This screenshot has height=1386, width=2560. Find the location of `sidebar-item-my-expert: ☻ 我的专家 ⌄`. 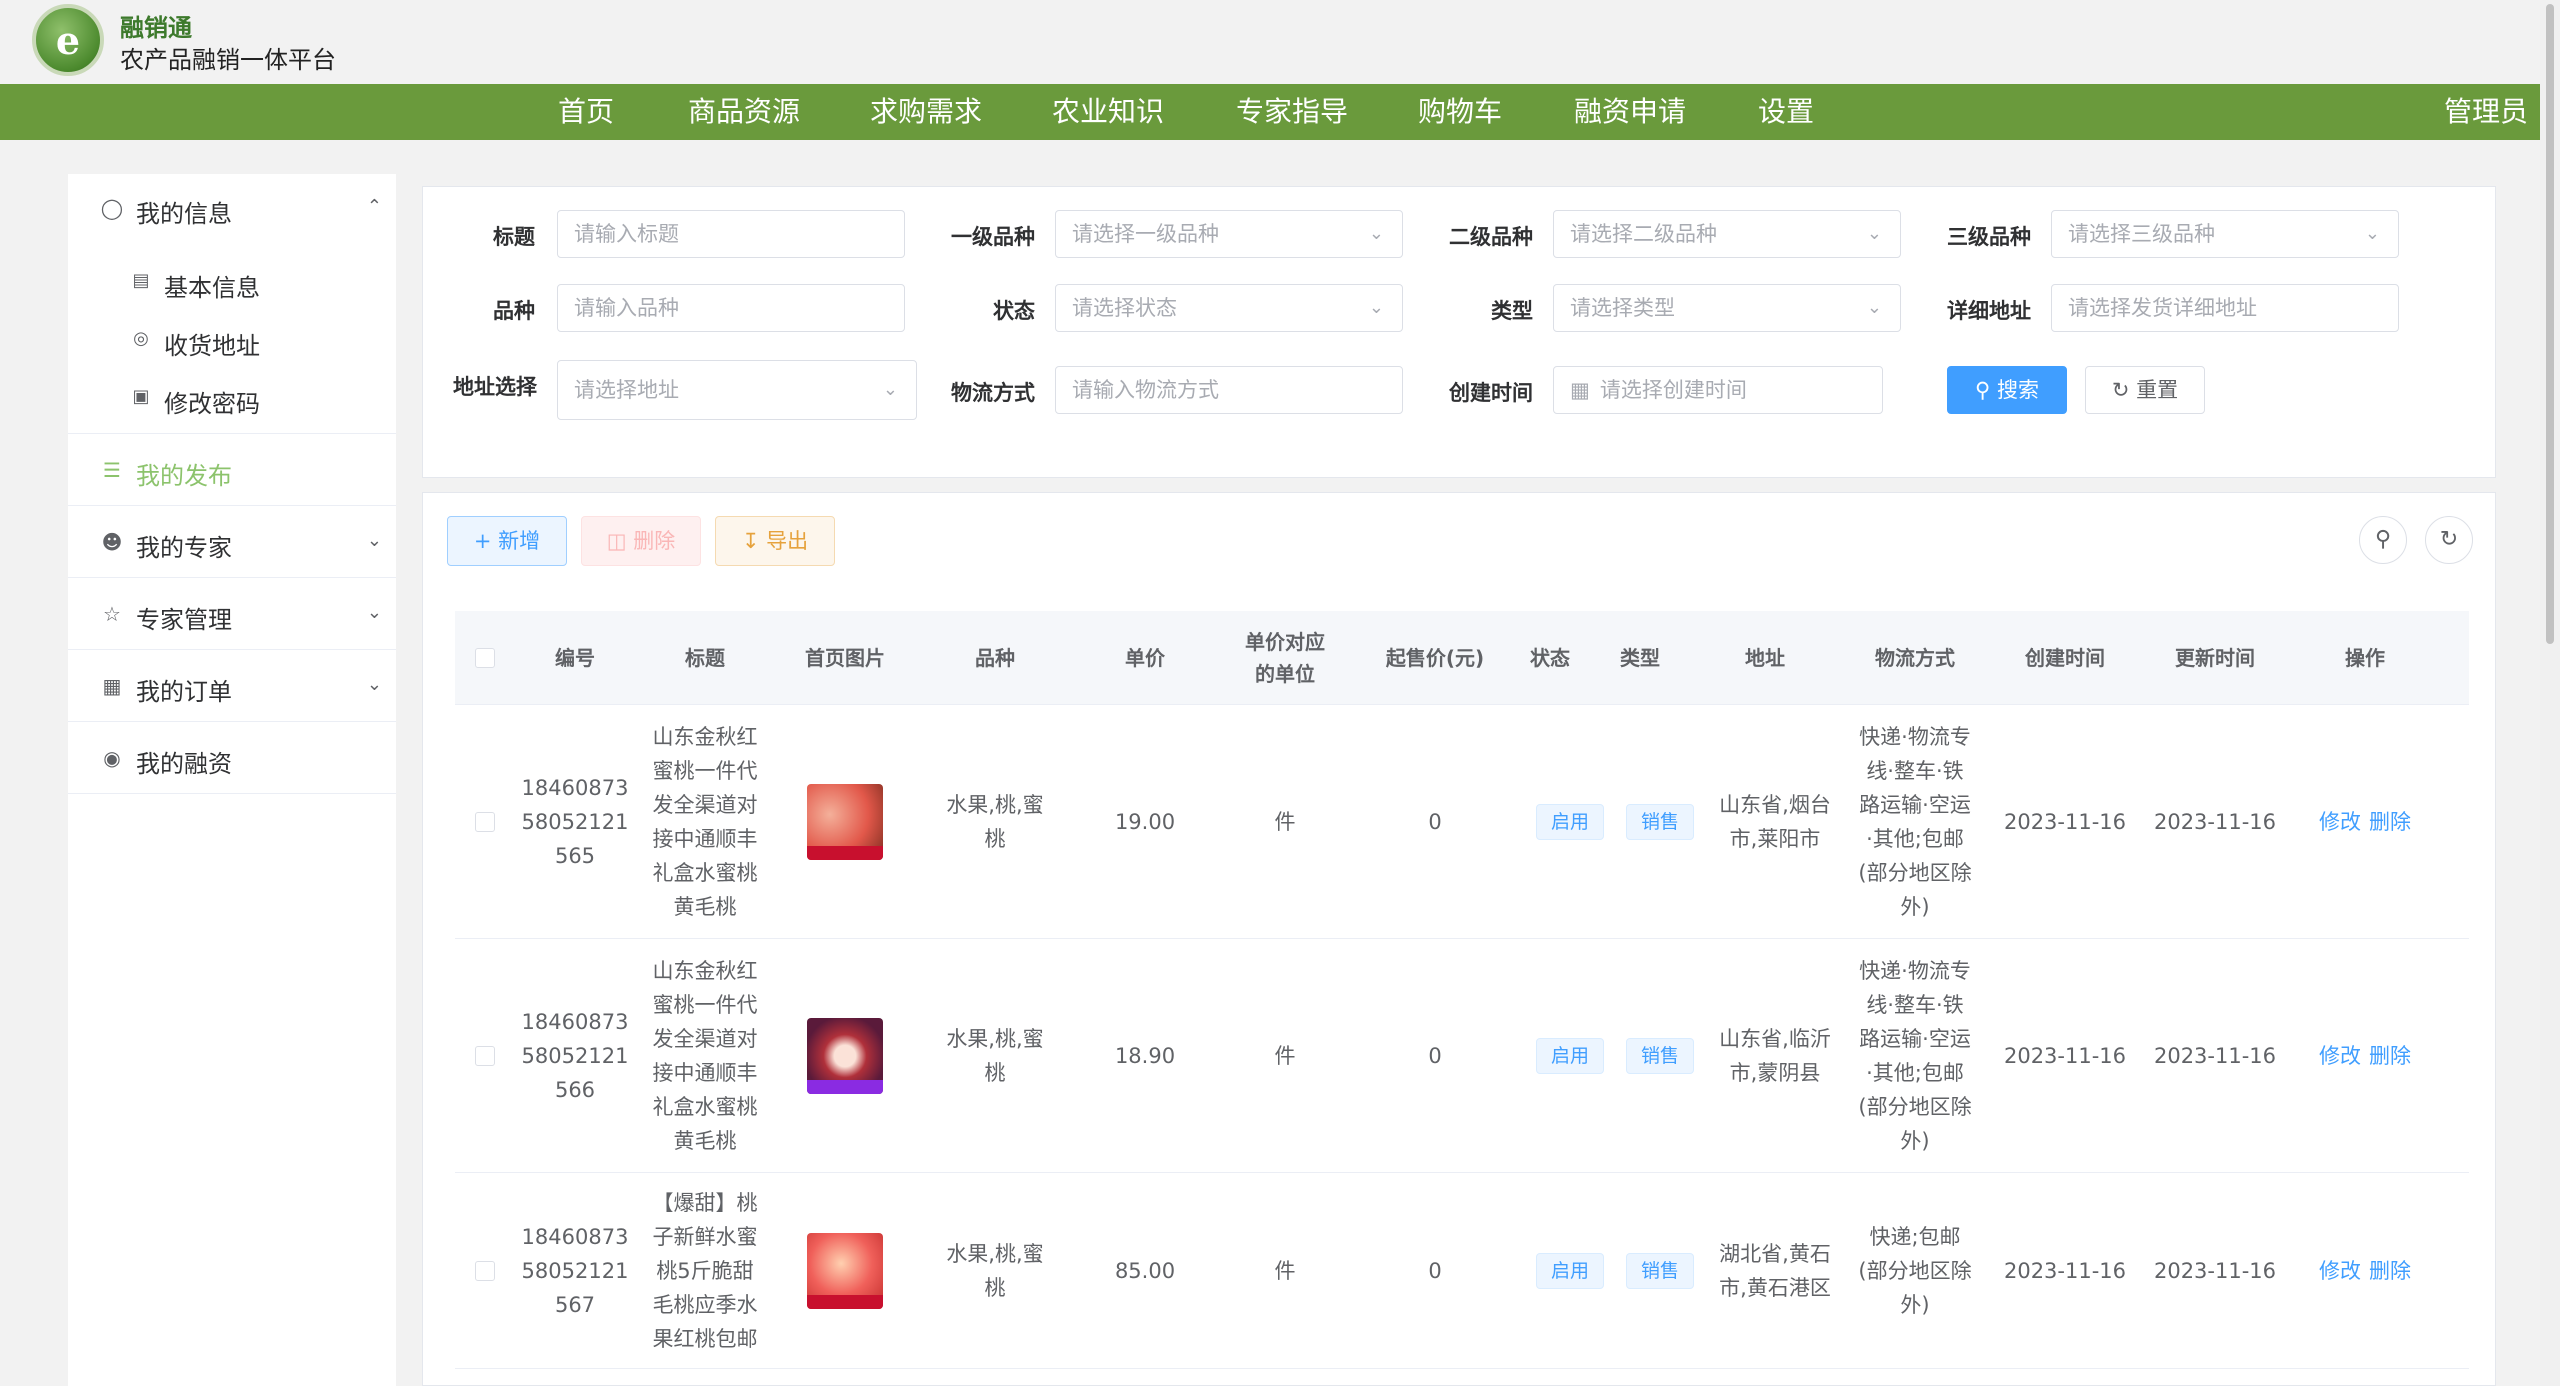

sidebar-item-my-expert: ☻ 我的专家 ⌄ is located at coordinates (232, 543).